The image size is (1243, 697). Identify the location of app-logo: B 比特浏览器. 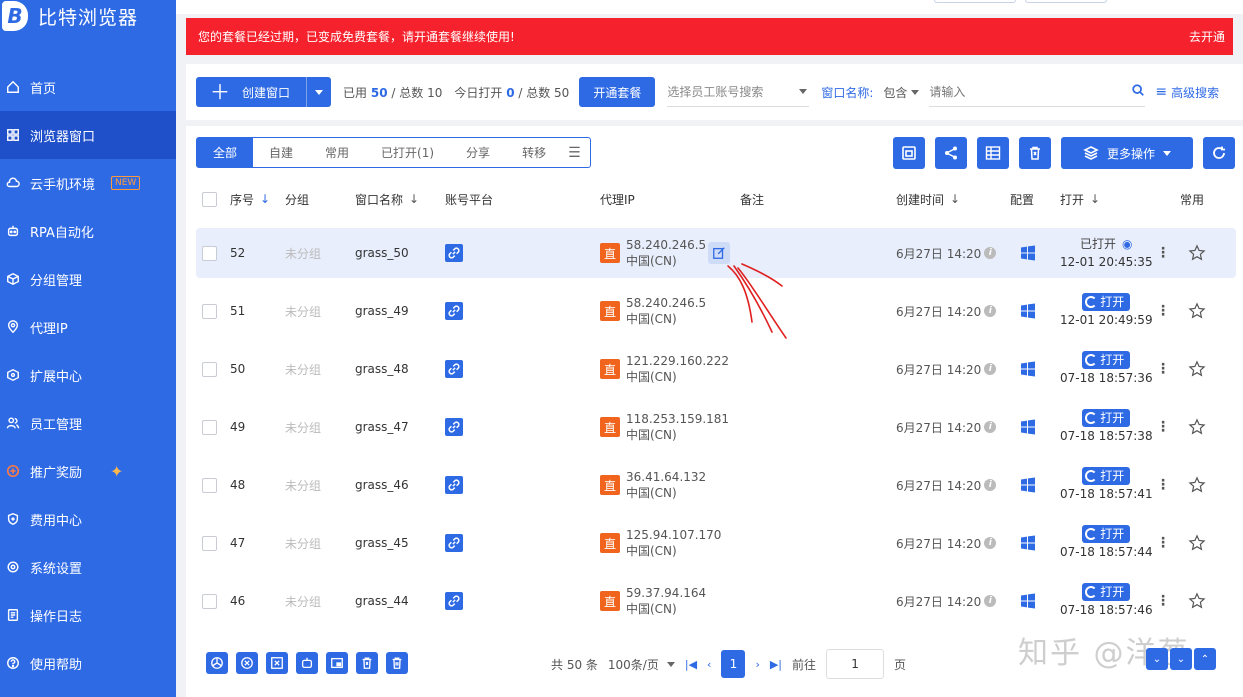
(88, 20).